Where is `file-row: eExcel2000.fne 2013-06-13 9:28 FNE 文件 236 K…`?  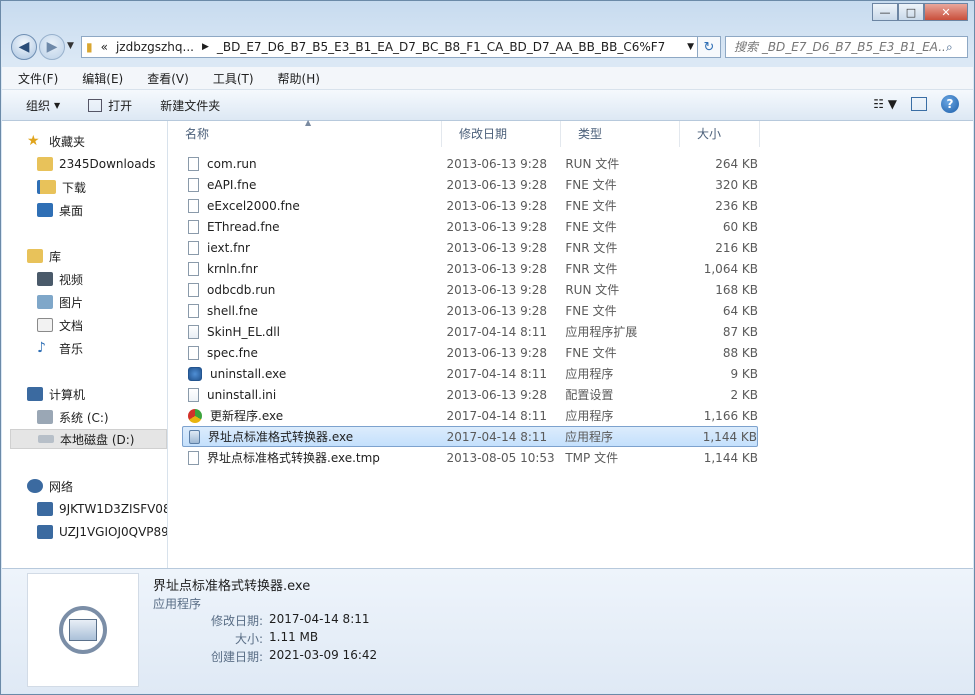
file-row: eExcel2000.fne 2013-06-13 9:28 FNE 文件 236 K… is located at coordinates (470, 205).